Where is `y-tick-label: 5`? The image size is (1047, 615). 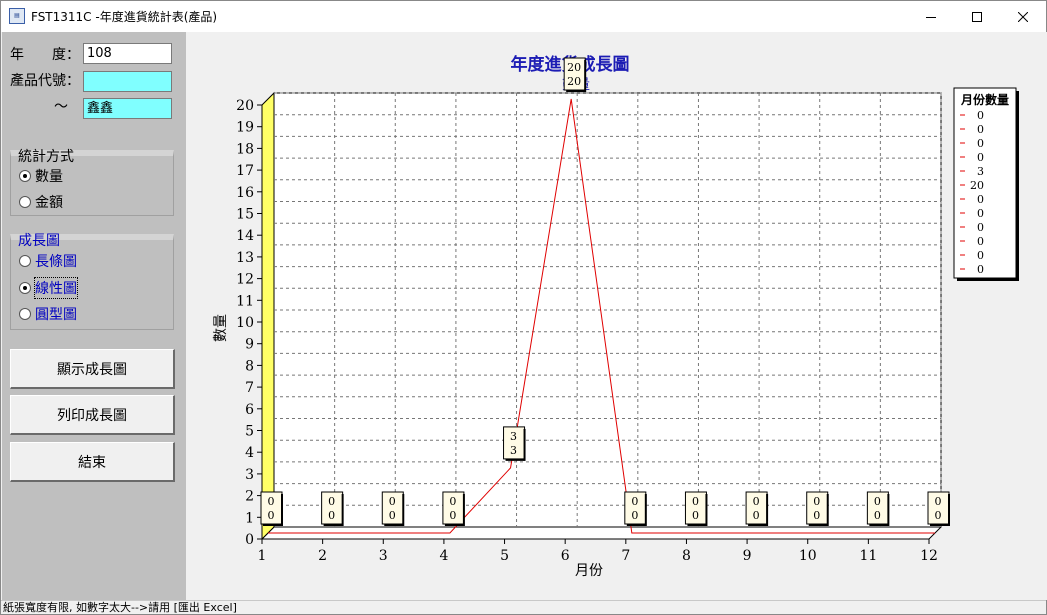
y-tick-label: 5 is located at coordinates (249, 432).